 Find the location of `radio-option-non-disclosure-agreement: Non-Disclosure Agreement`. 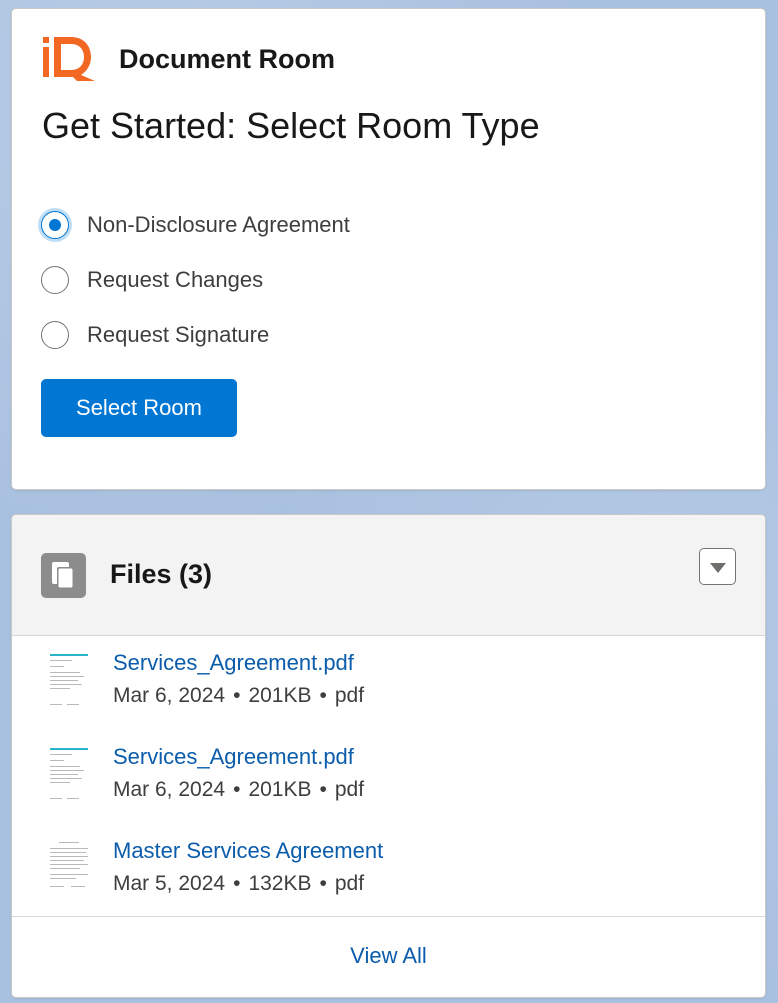

radio-option-non-disclosure-agreement: Non-Disclosure Agreement is located at coordinates (195, 224).